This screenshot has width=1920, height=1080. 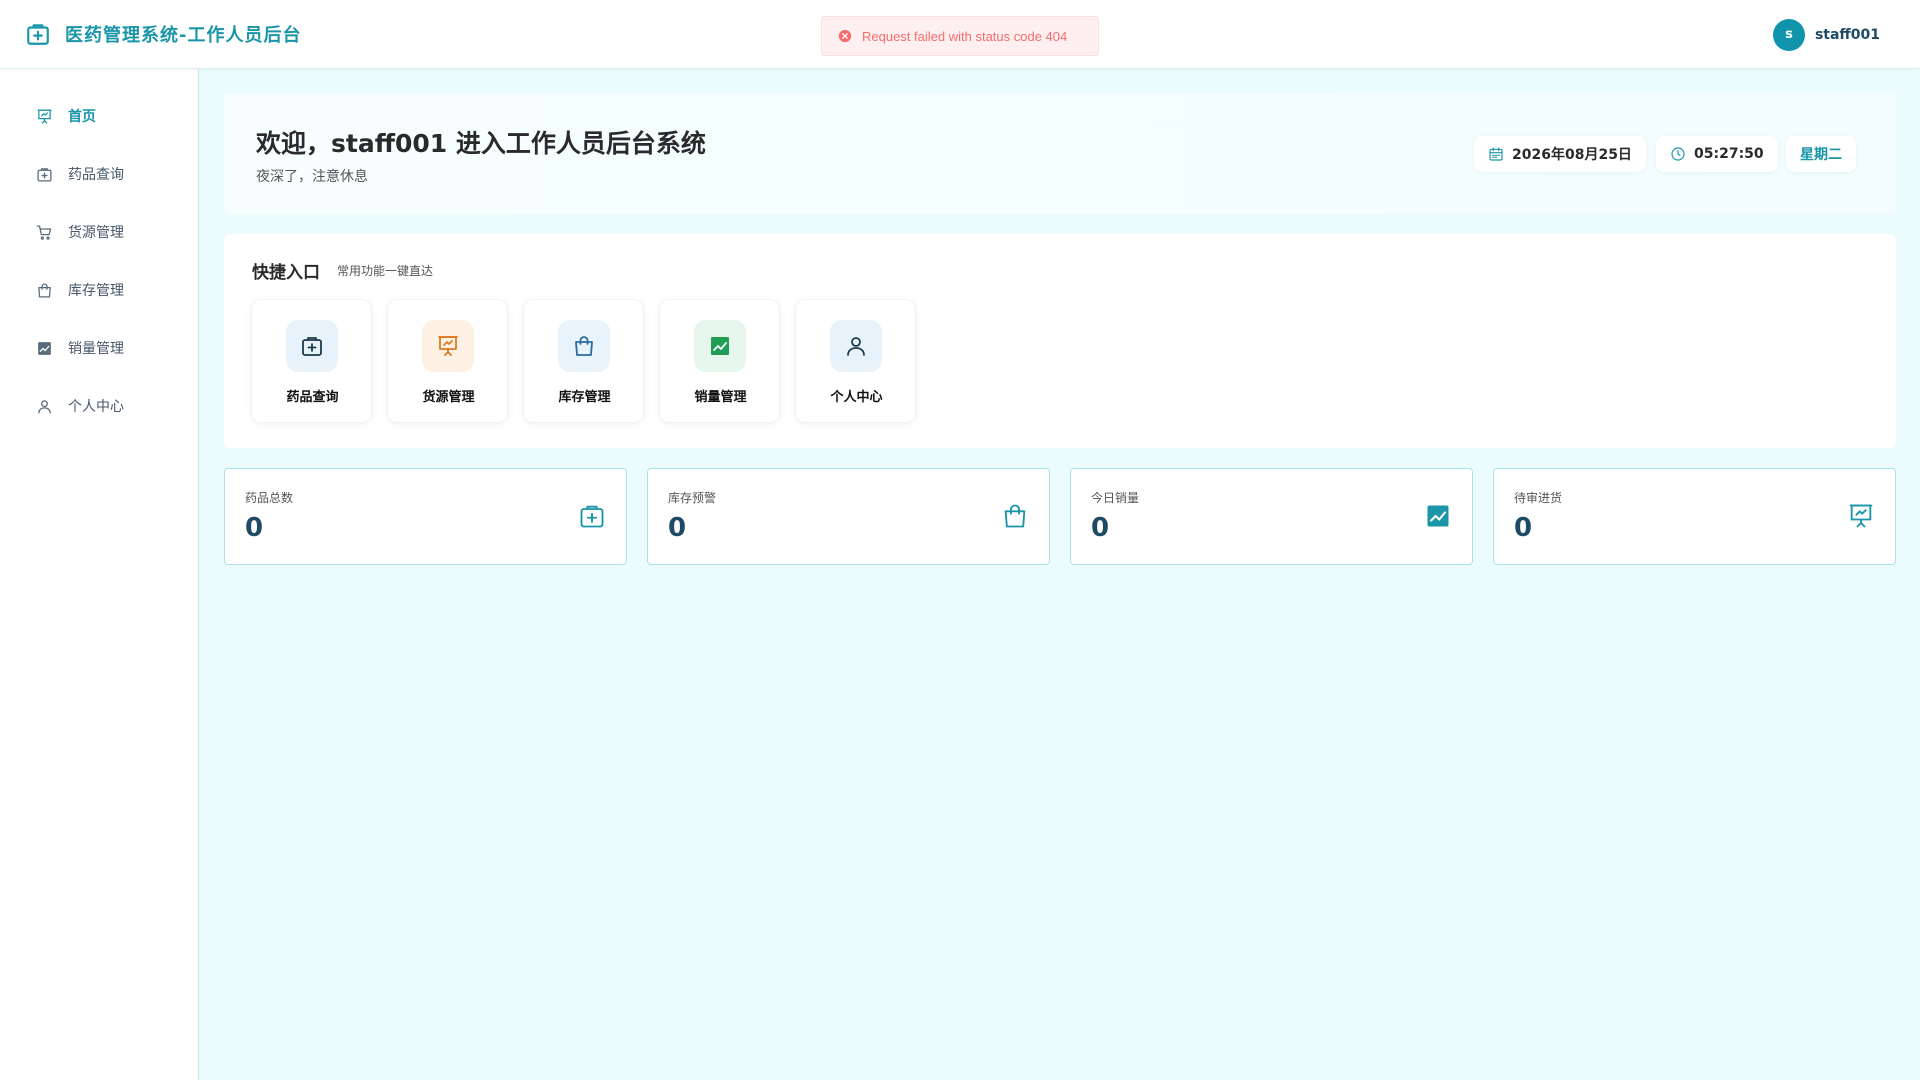 What do you see at coordinates (44, 232) in the screenshot?
I see `cart-icon` at bounding box center [44, 232].